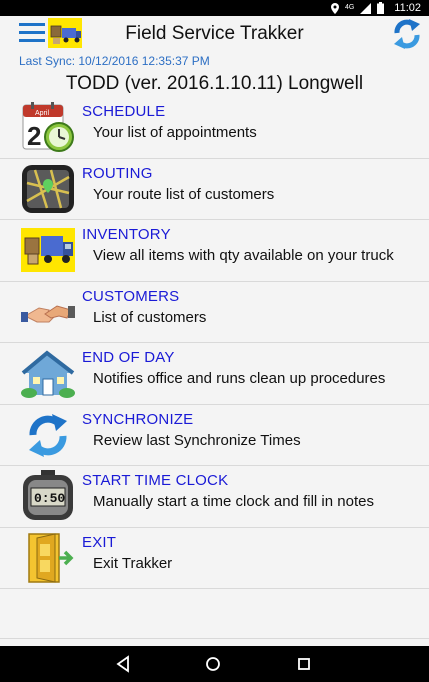 The width and height of the screenshot is (429, 682). I want to click on menu-item-customers: CUSTOMERS List of customers, so click(214, 312).